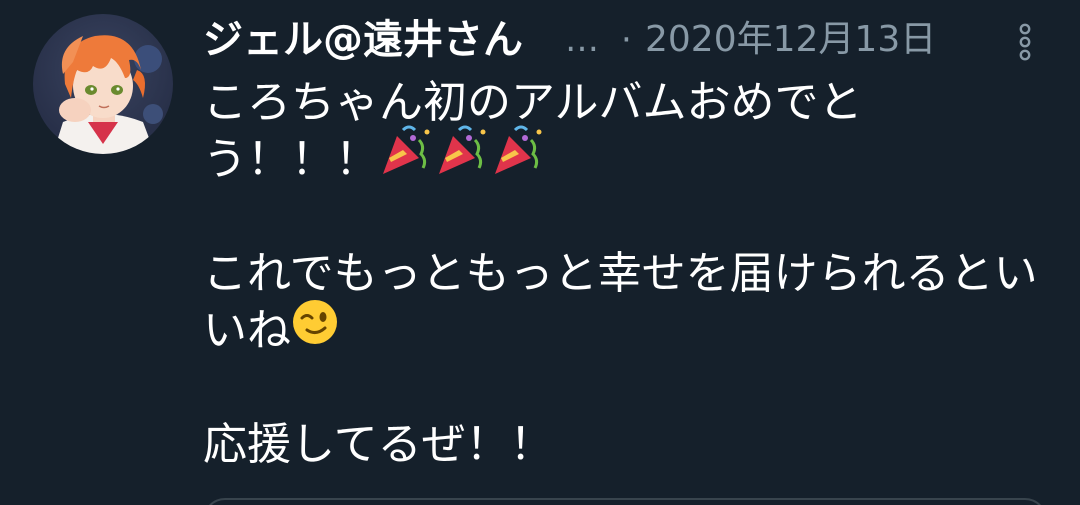 This screenshot has width=1080, height=505. What do you see at coordinates (103, 84) in the screenshot?
I see `avatar` at bounding box center [103, 84].